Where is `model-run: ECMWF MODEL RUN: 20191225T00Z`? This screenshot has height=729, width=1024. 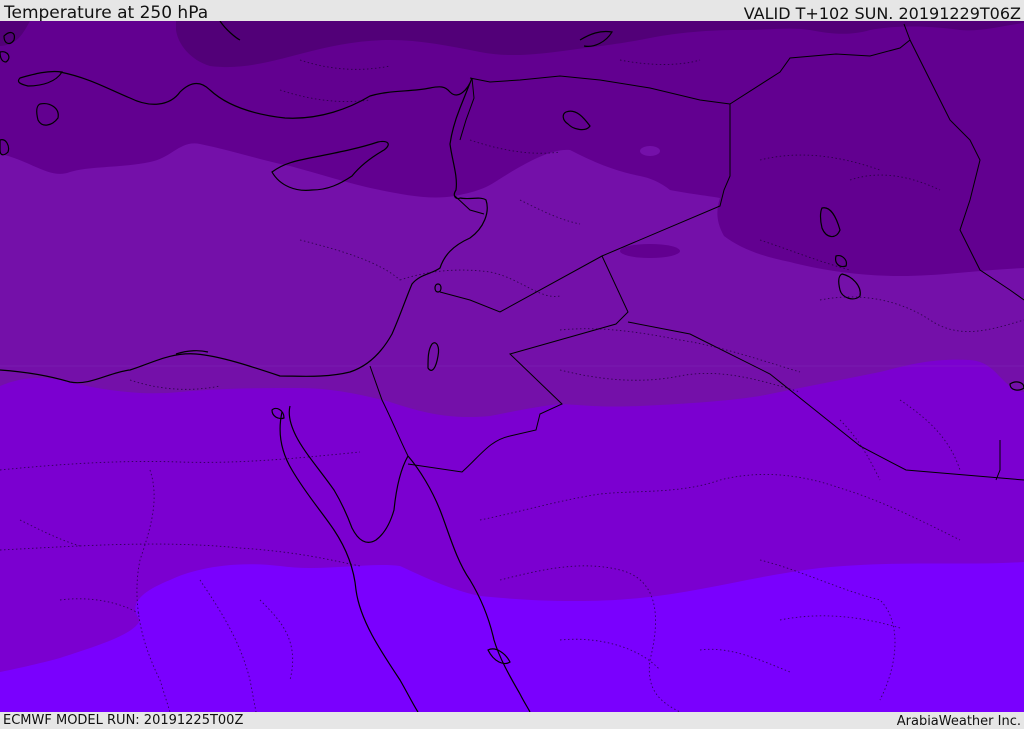
model-run: ECMWF MODEL RUN: 20191225T00Z is located at coordinates (123, 720).